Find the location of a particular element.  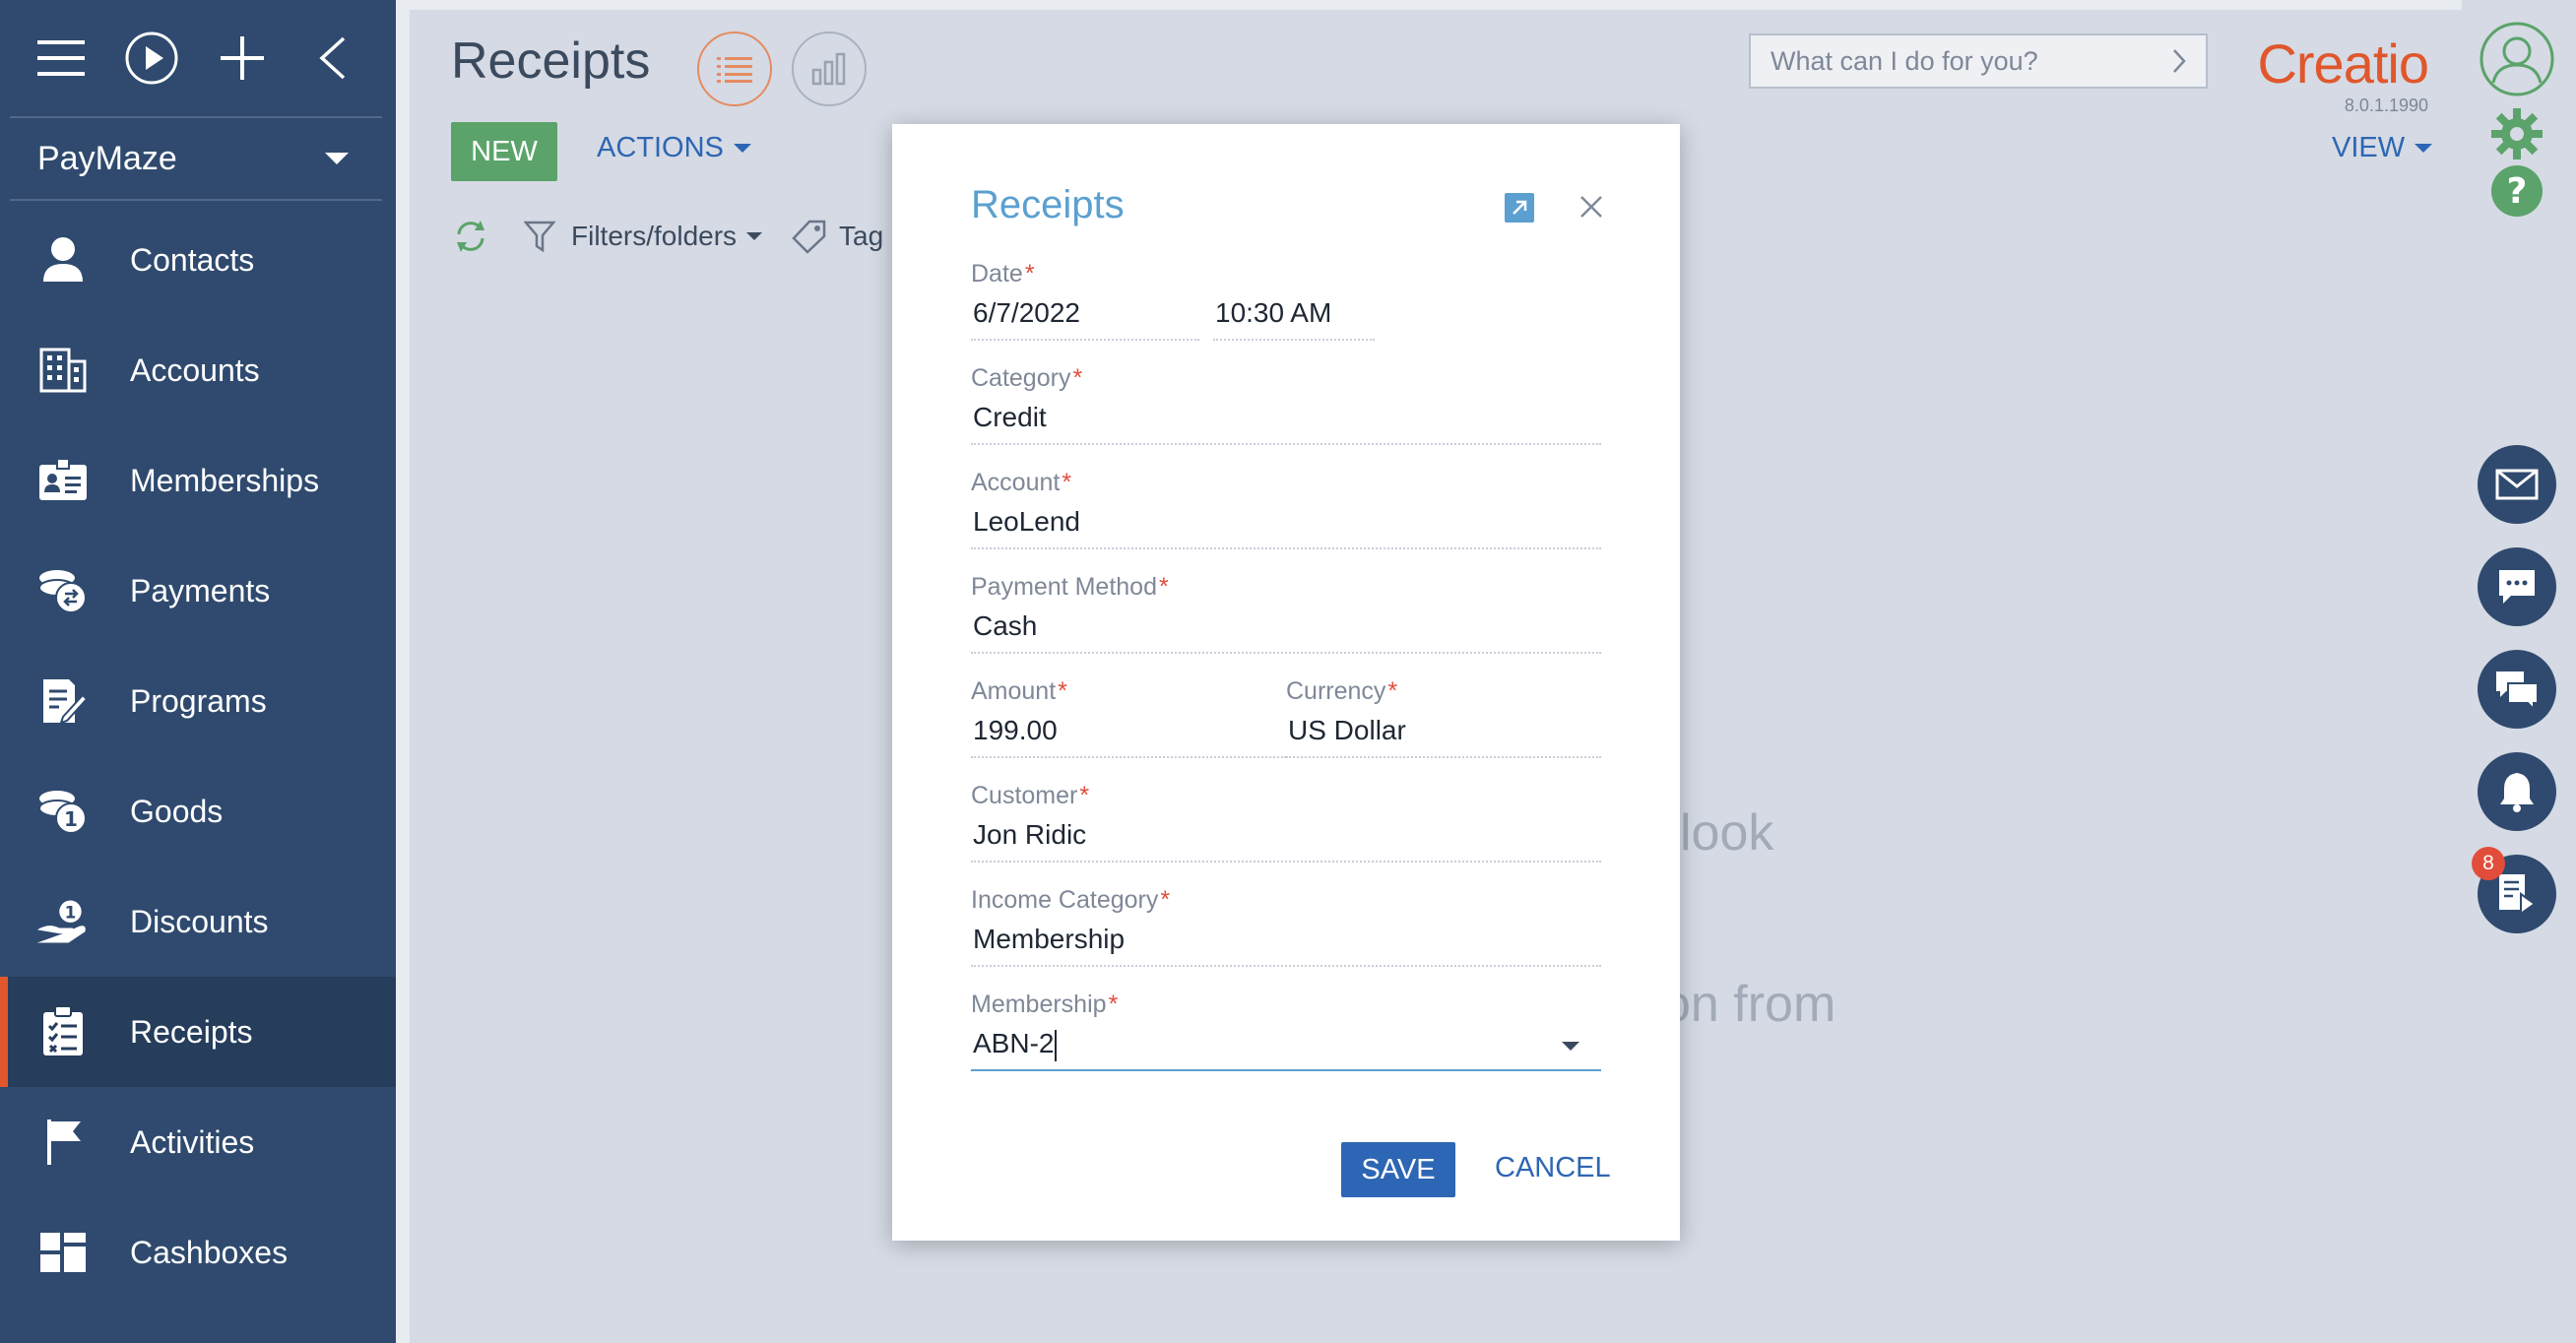

sidebar-item-label: Memberships is located at coordinates (225, 480).